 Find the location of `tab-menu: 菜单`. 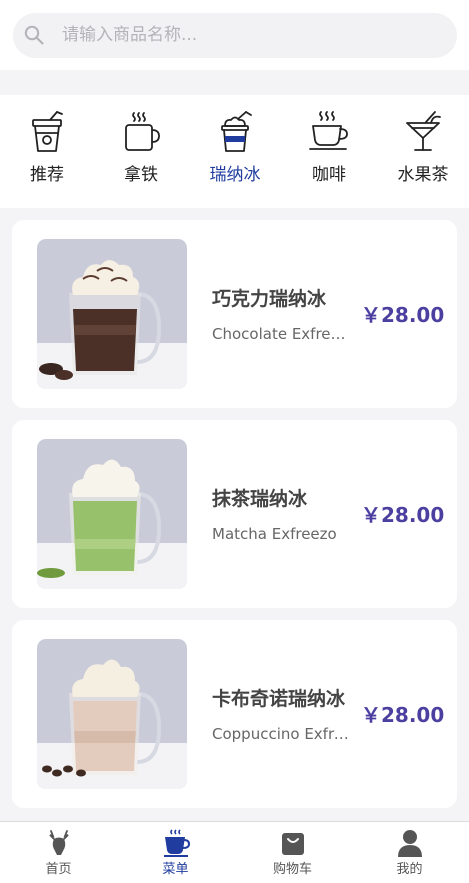

tab-menu: 菜单 is located at coordinates (175, 852).